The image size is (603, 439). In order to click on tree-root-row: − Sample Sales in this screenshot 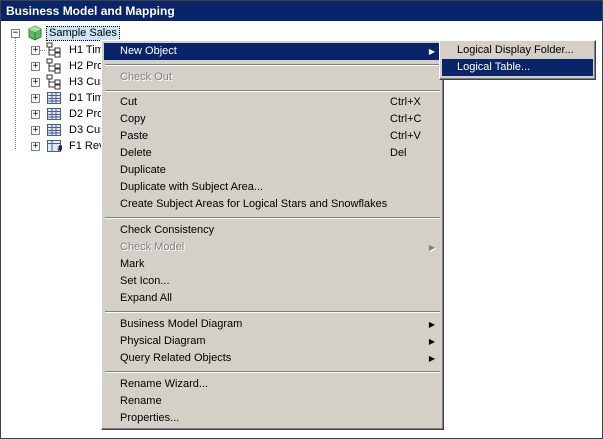, I will do `click(66, 33)`.